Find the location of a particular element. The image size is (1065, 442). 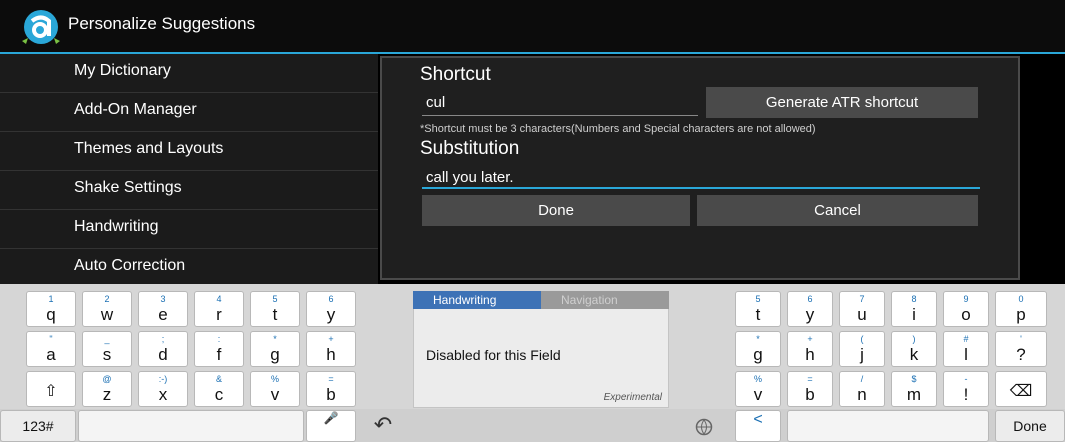

key-l: # l is located at coordinates (966, 349).